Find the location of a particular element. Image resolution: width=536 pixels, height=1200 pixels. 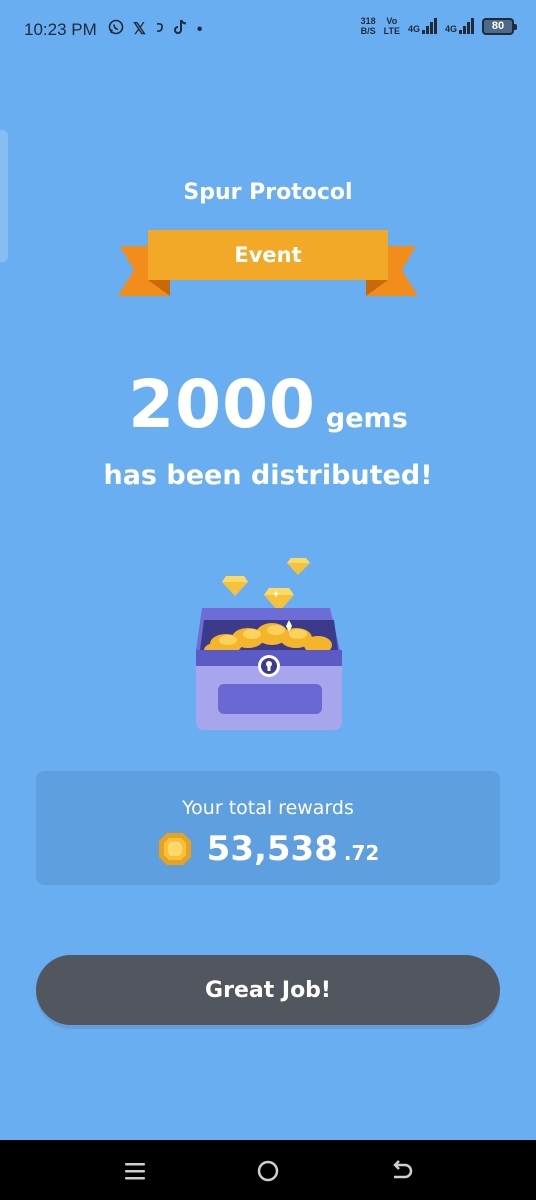

system-icons: 318 B/S Vo LTE 4G 4G 80 is located at coordinates (438, 26).